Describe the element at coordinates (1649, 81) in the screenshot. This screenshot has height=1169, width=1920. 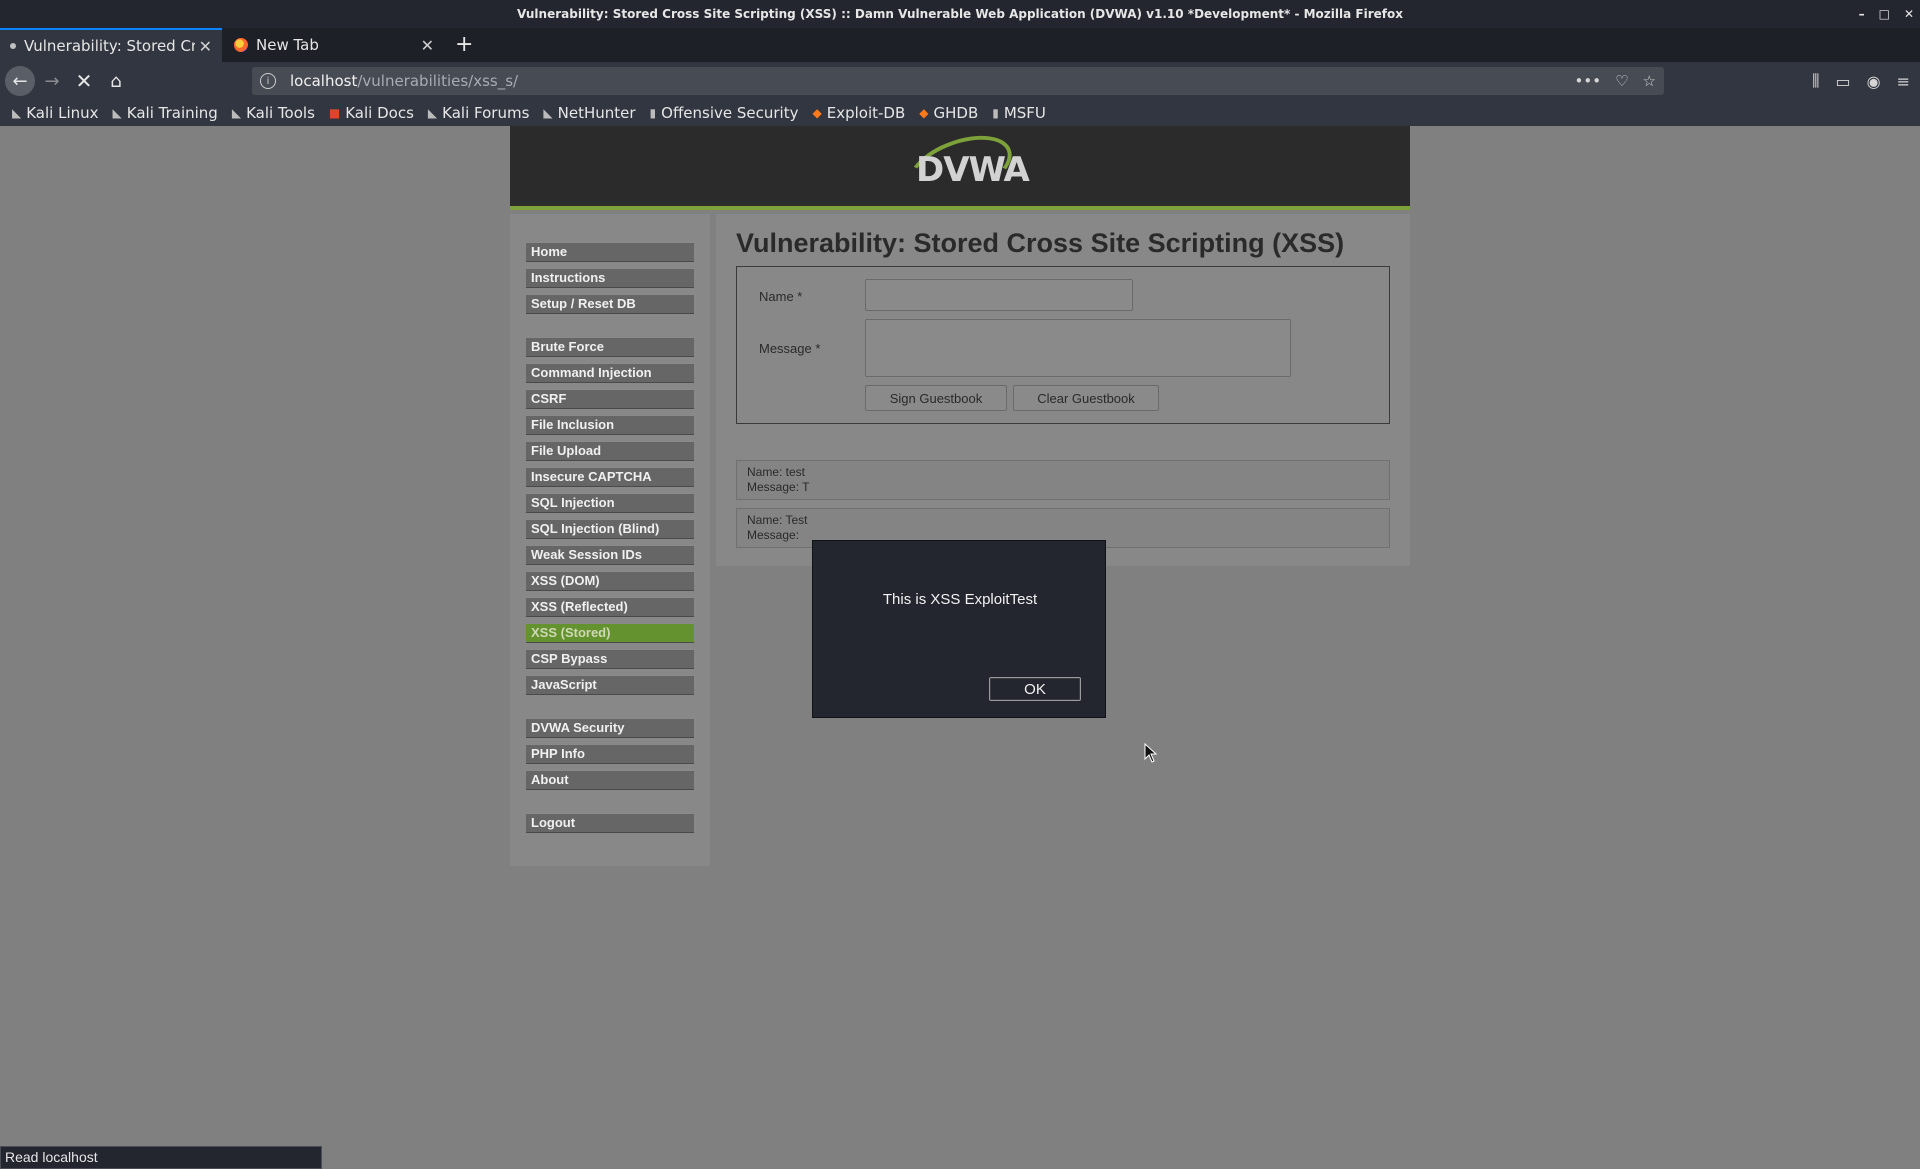
I see `bookmark-star-icon: ☆` at that location.